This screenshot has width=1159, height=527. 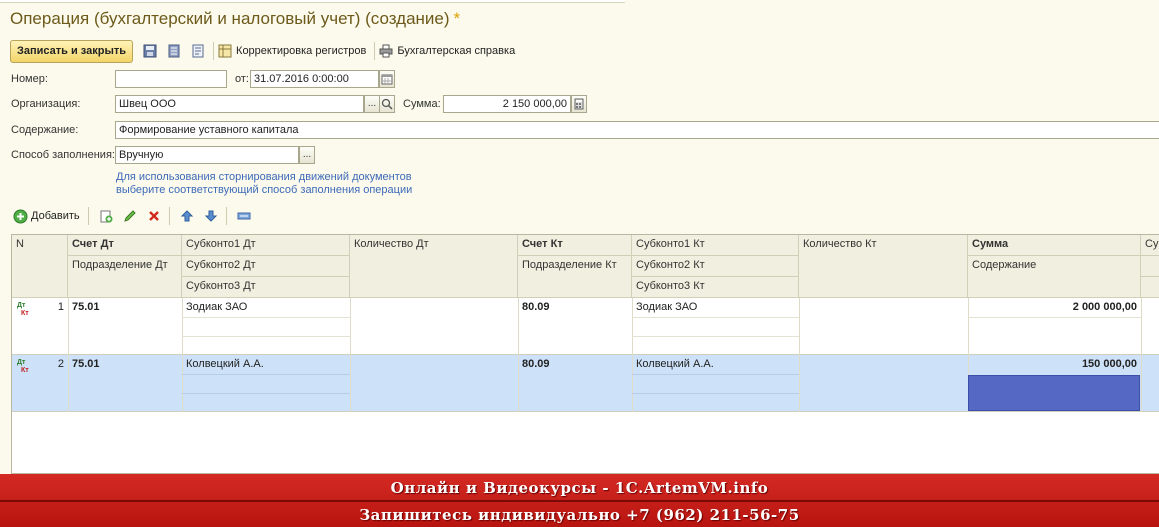 What do you see at coordinates (150, 51) in the screenshot?
I see `save-icon` at bounding box center [150, 51].